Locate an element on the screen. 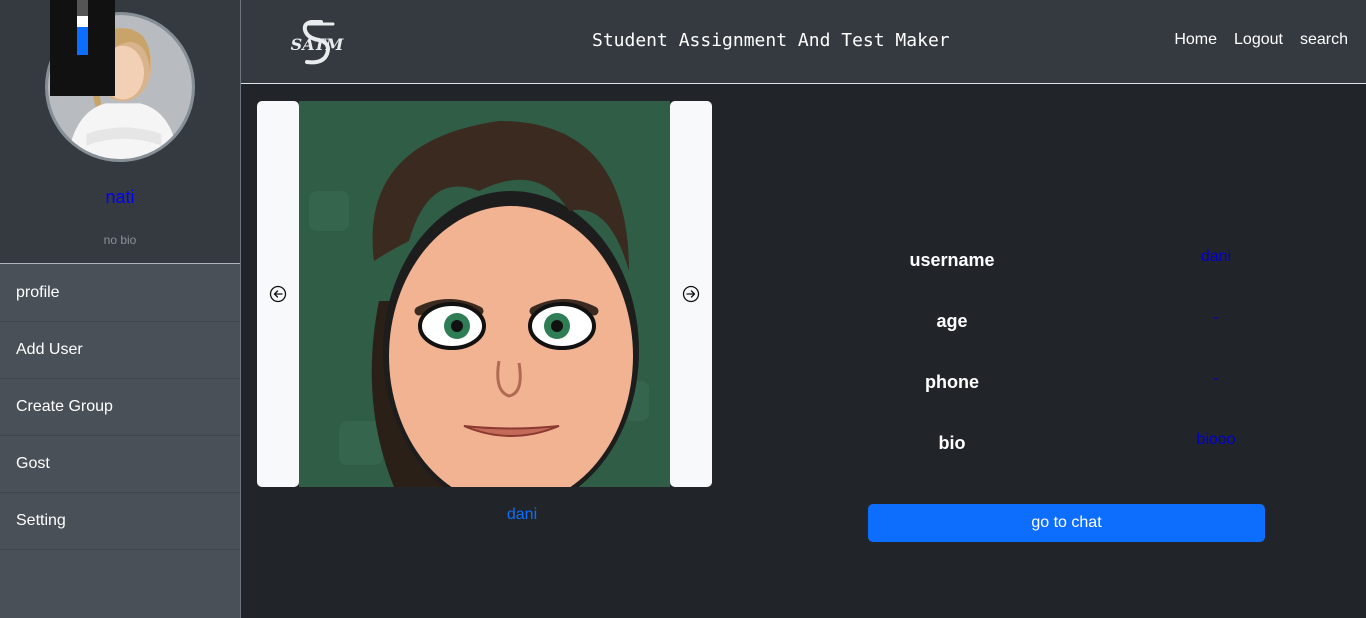 This screenshot has height=618, width=1366. detail-label: username is located at coordinates (952, 260).